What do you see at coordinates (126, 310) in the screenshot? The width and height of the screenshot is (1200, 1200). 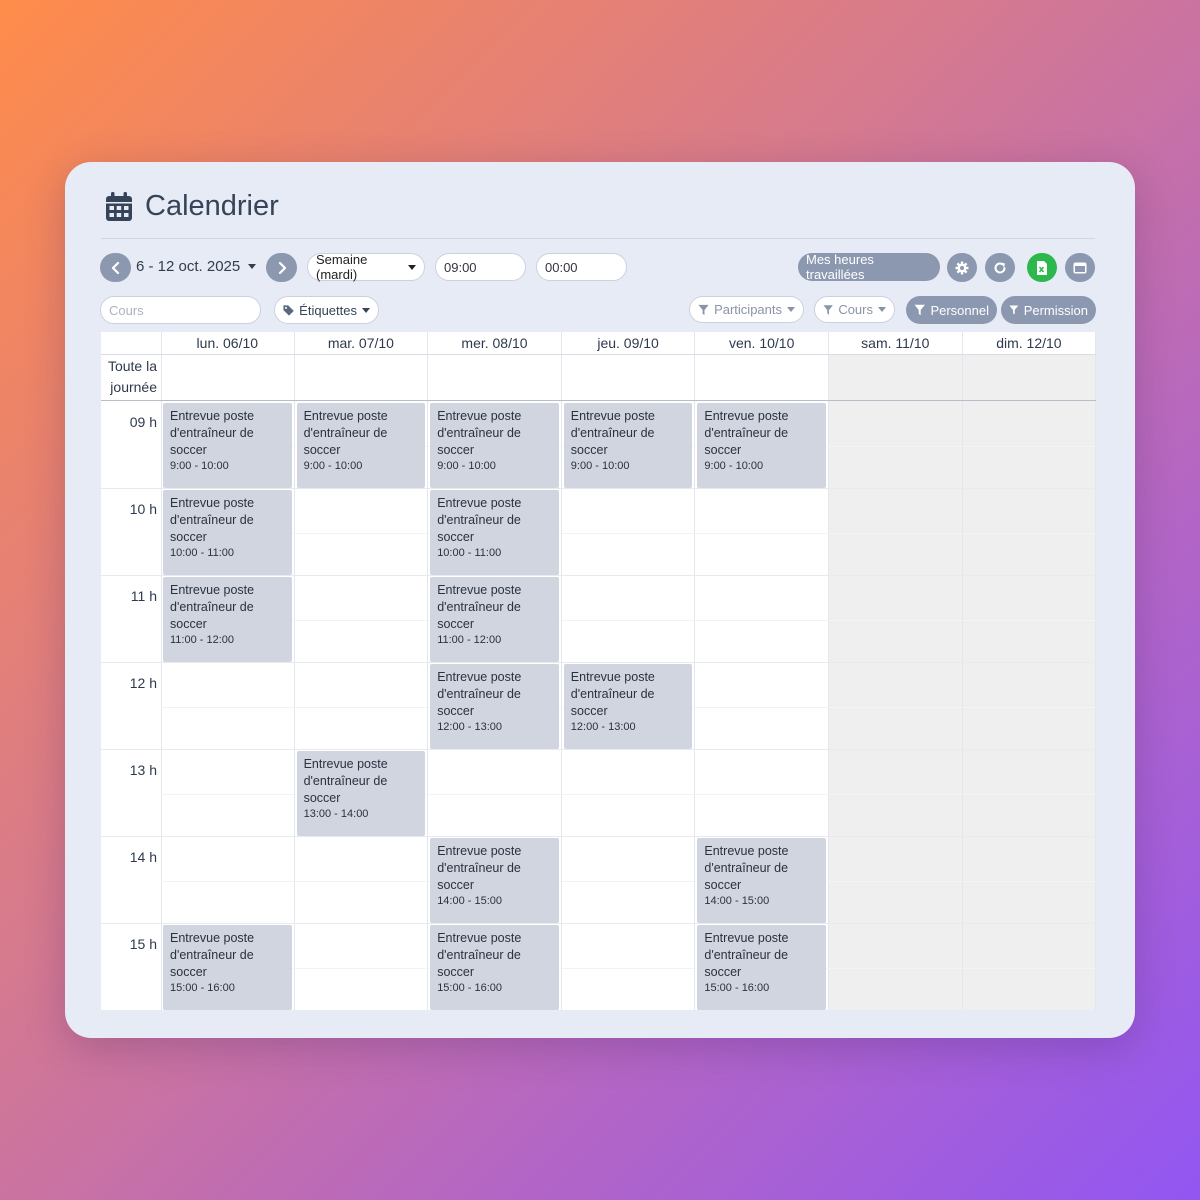 I see `course-search-placeholder: Cours` at bounding box center [126, 310].